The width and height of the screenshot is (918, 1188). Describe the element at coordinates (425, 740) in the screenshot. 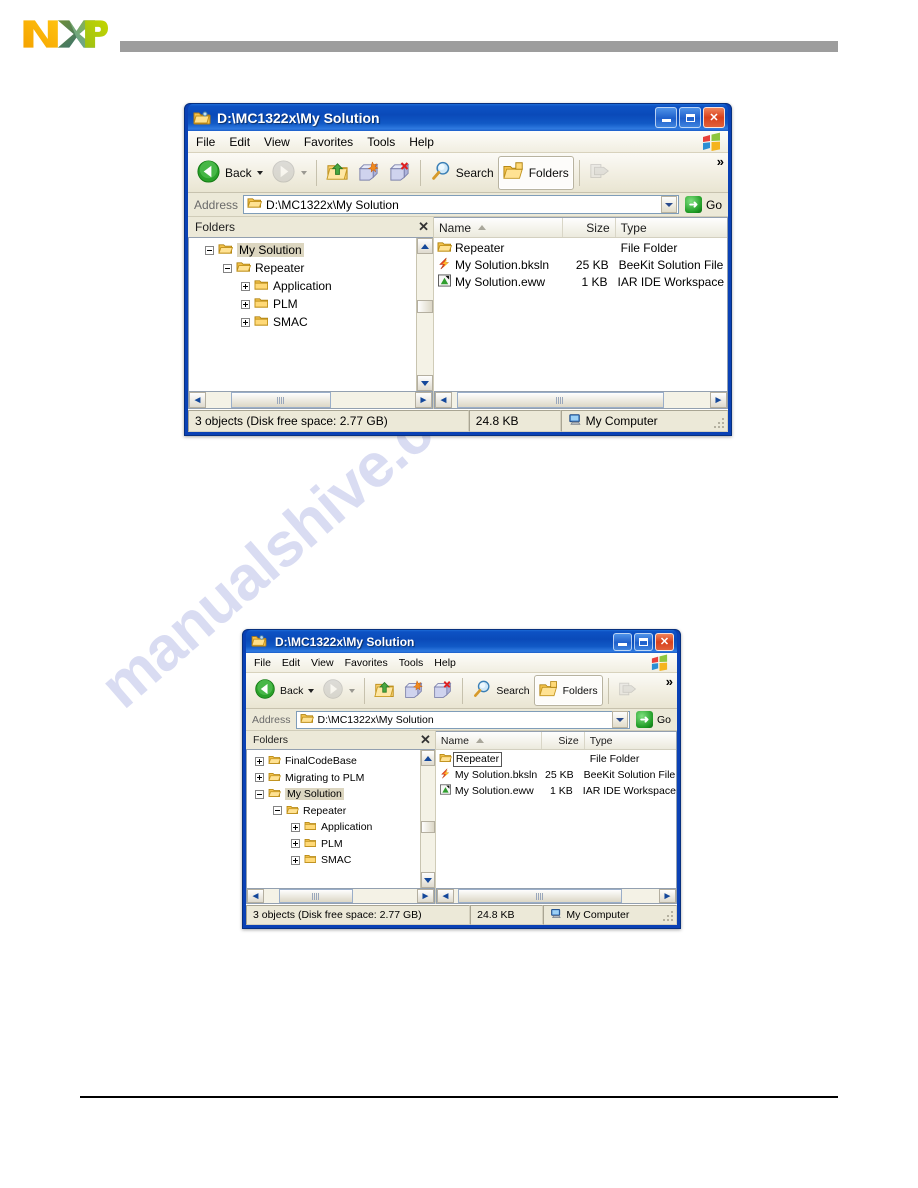

I see `close-folders-pane-icon: ✕` at that location.